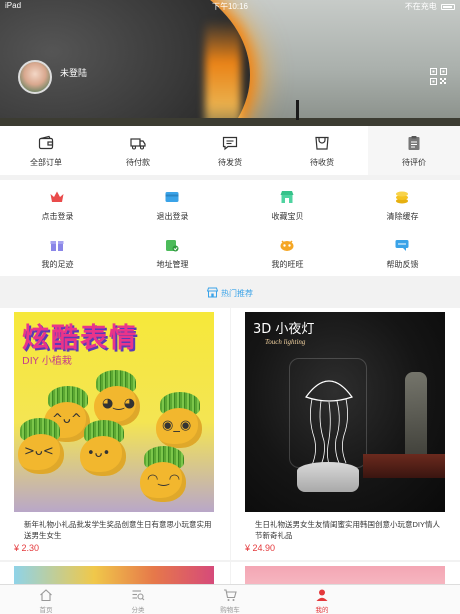  I want to click on product-image-headline: 3D 小夜灯, so click(284, 329).